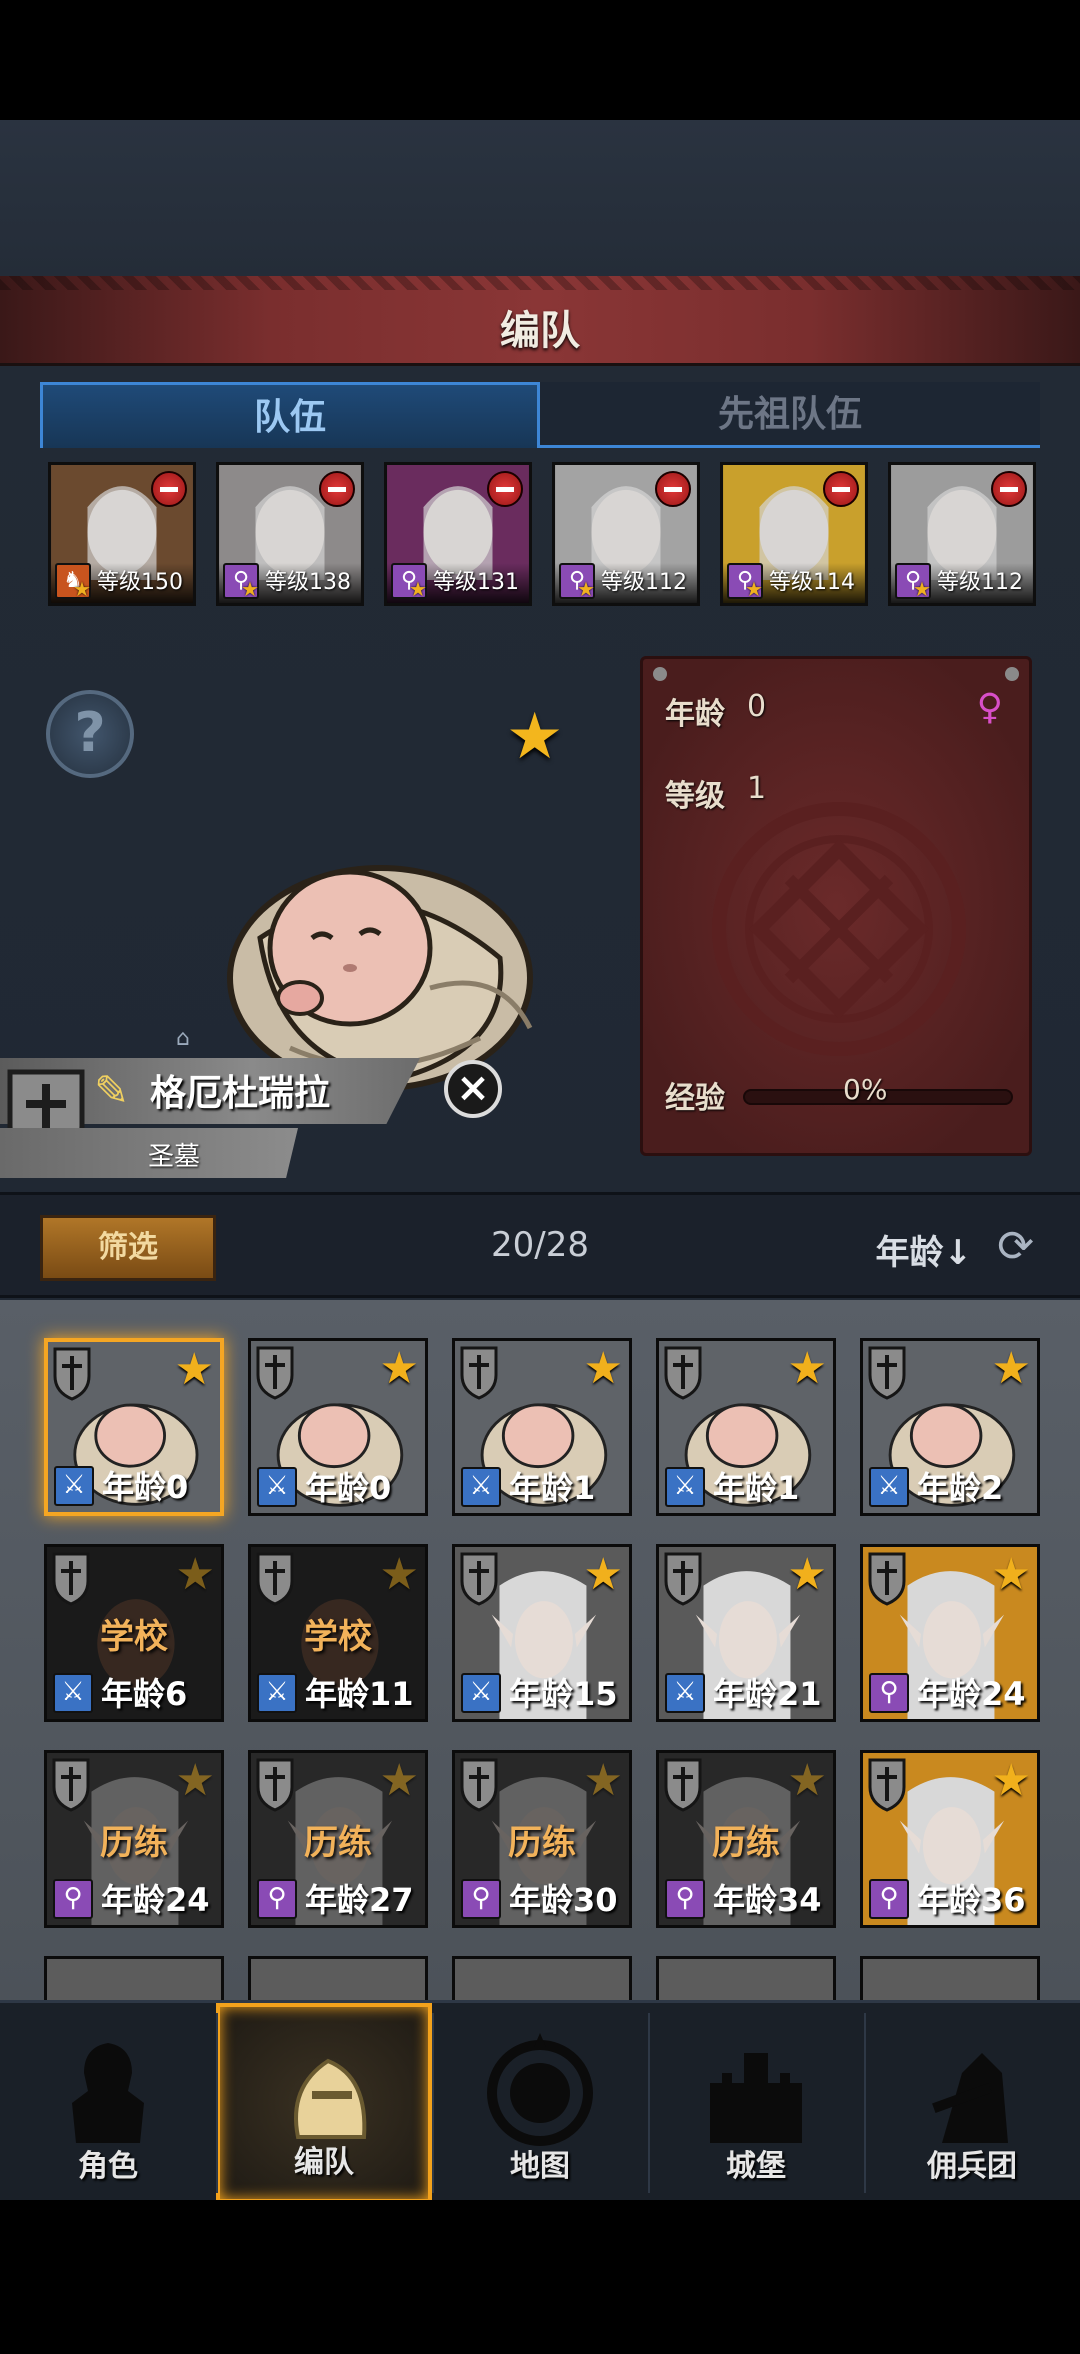 The image size is (1080, 2354). What do you see at coordinates (924, 1249) in the screenshot?
I see `sort-label: 年龄↓` at bounding box center [924, 1249].